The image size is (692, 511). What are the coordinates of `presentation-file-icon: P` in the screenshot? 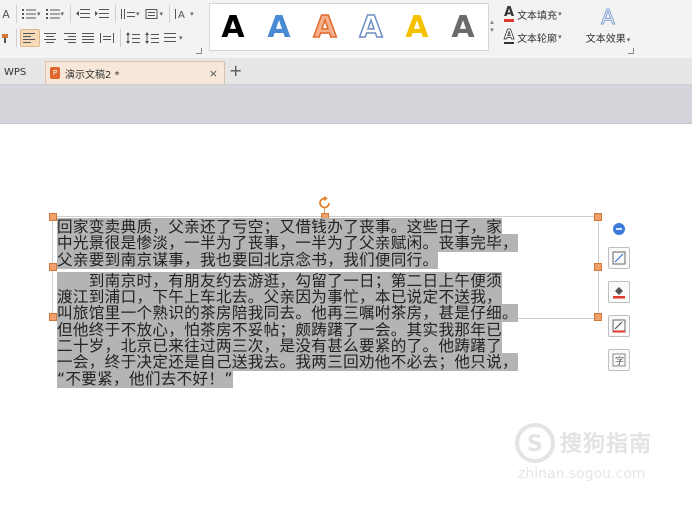 It's located at (55, 73).